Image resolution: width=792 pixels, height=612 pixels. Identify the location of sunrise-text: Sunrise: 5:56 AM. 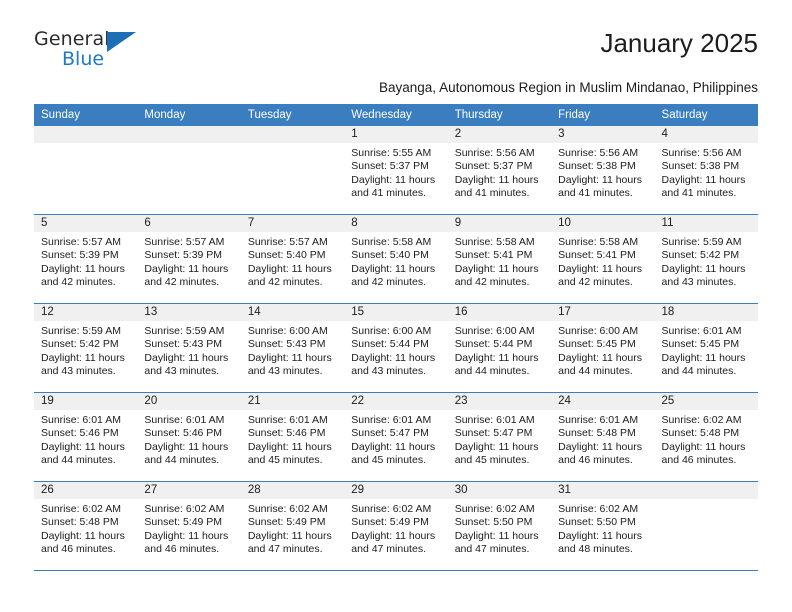
(598, 153).